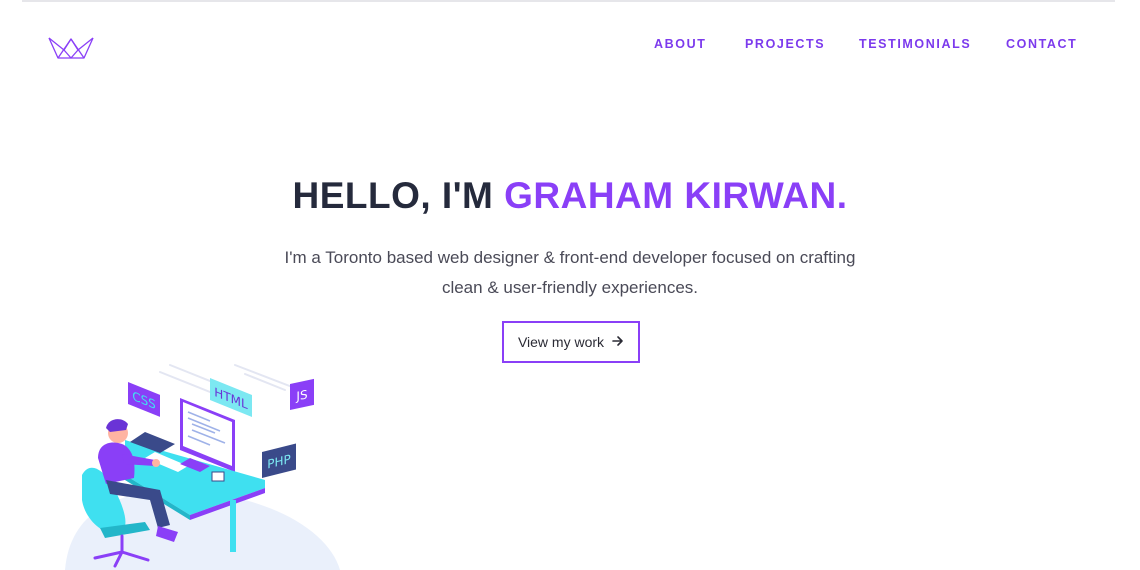 The height and width of the screenshot is (570, 1140). Describe the element at coordinates (202, 467) in the screenshot. I see `developer-illustration: CSS HTML JS PHP` at that location.